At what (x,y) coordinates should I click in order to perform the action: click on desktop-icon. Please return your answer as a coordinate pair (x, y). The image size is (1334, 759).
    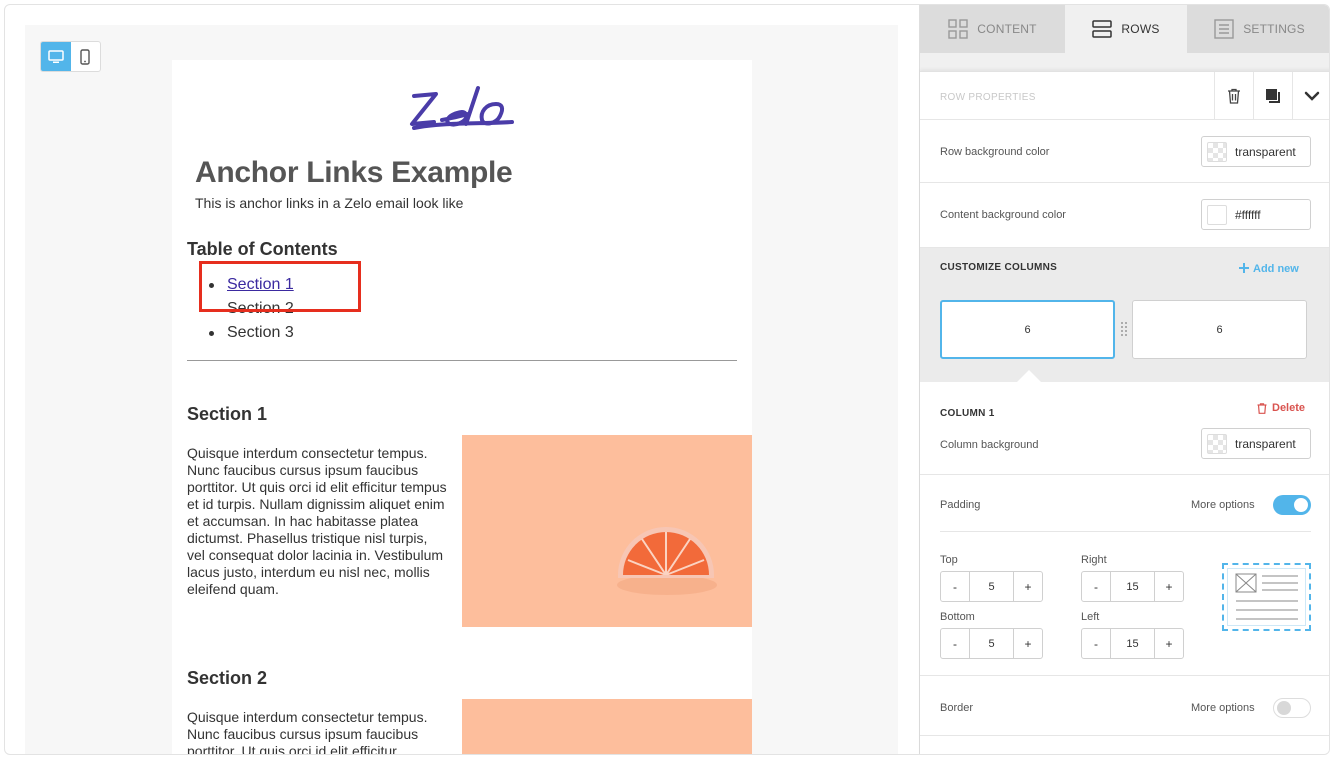
    Looking at the image, I should click on (56, 56).